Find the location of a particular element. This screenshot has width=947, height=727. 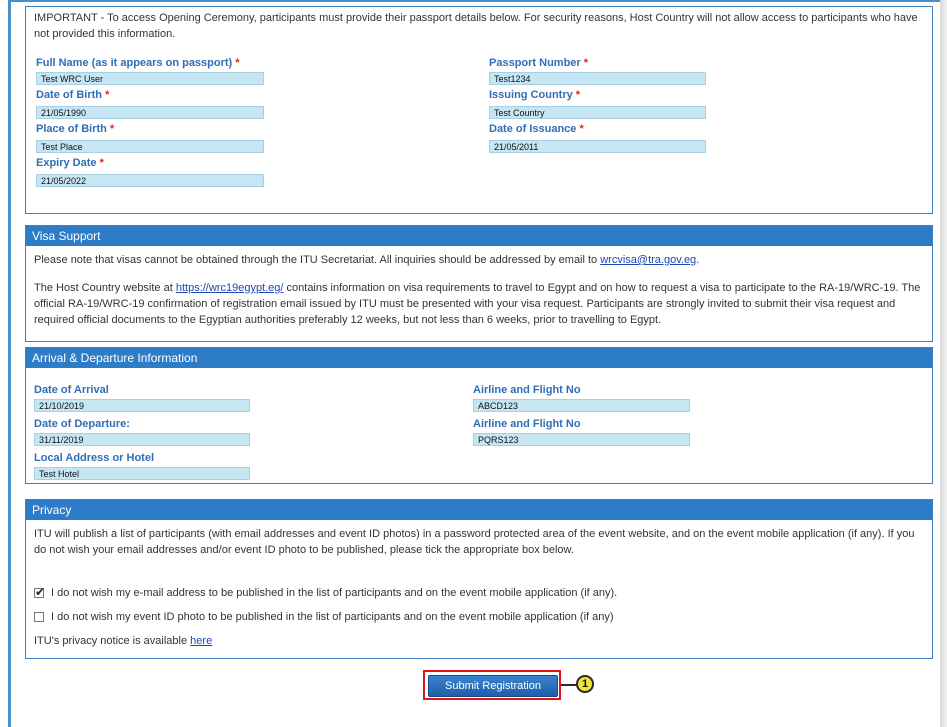

opt-out-email-checkbox: ✔ is located at coordinates (40, 592).